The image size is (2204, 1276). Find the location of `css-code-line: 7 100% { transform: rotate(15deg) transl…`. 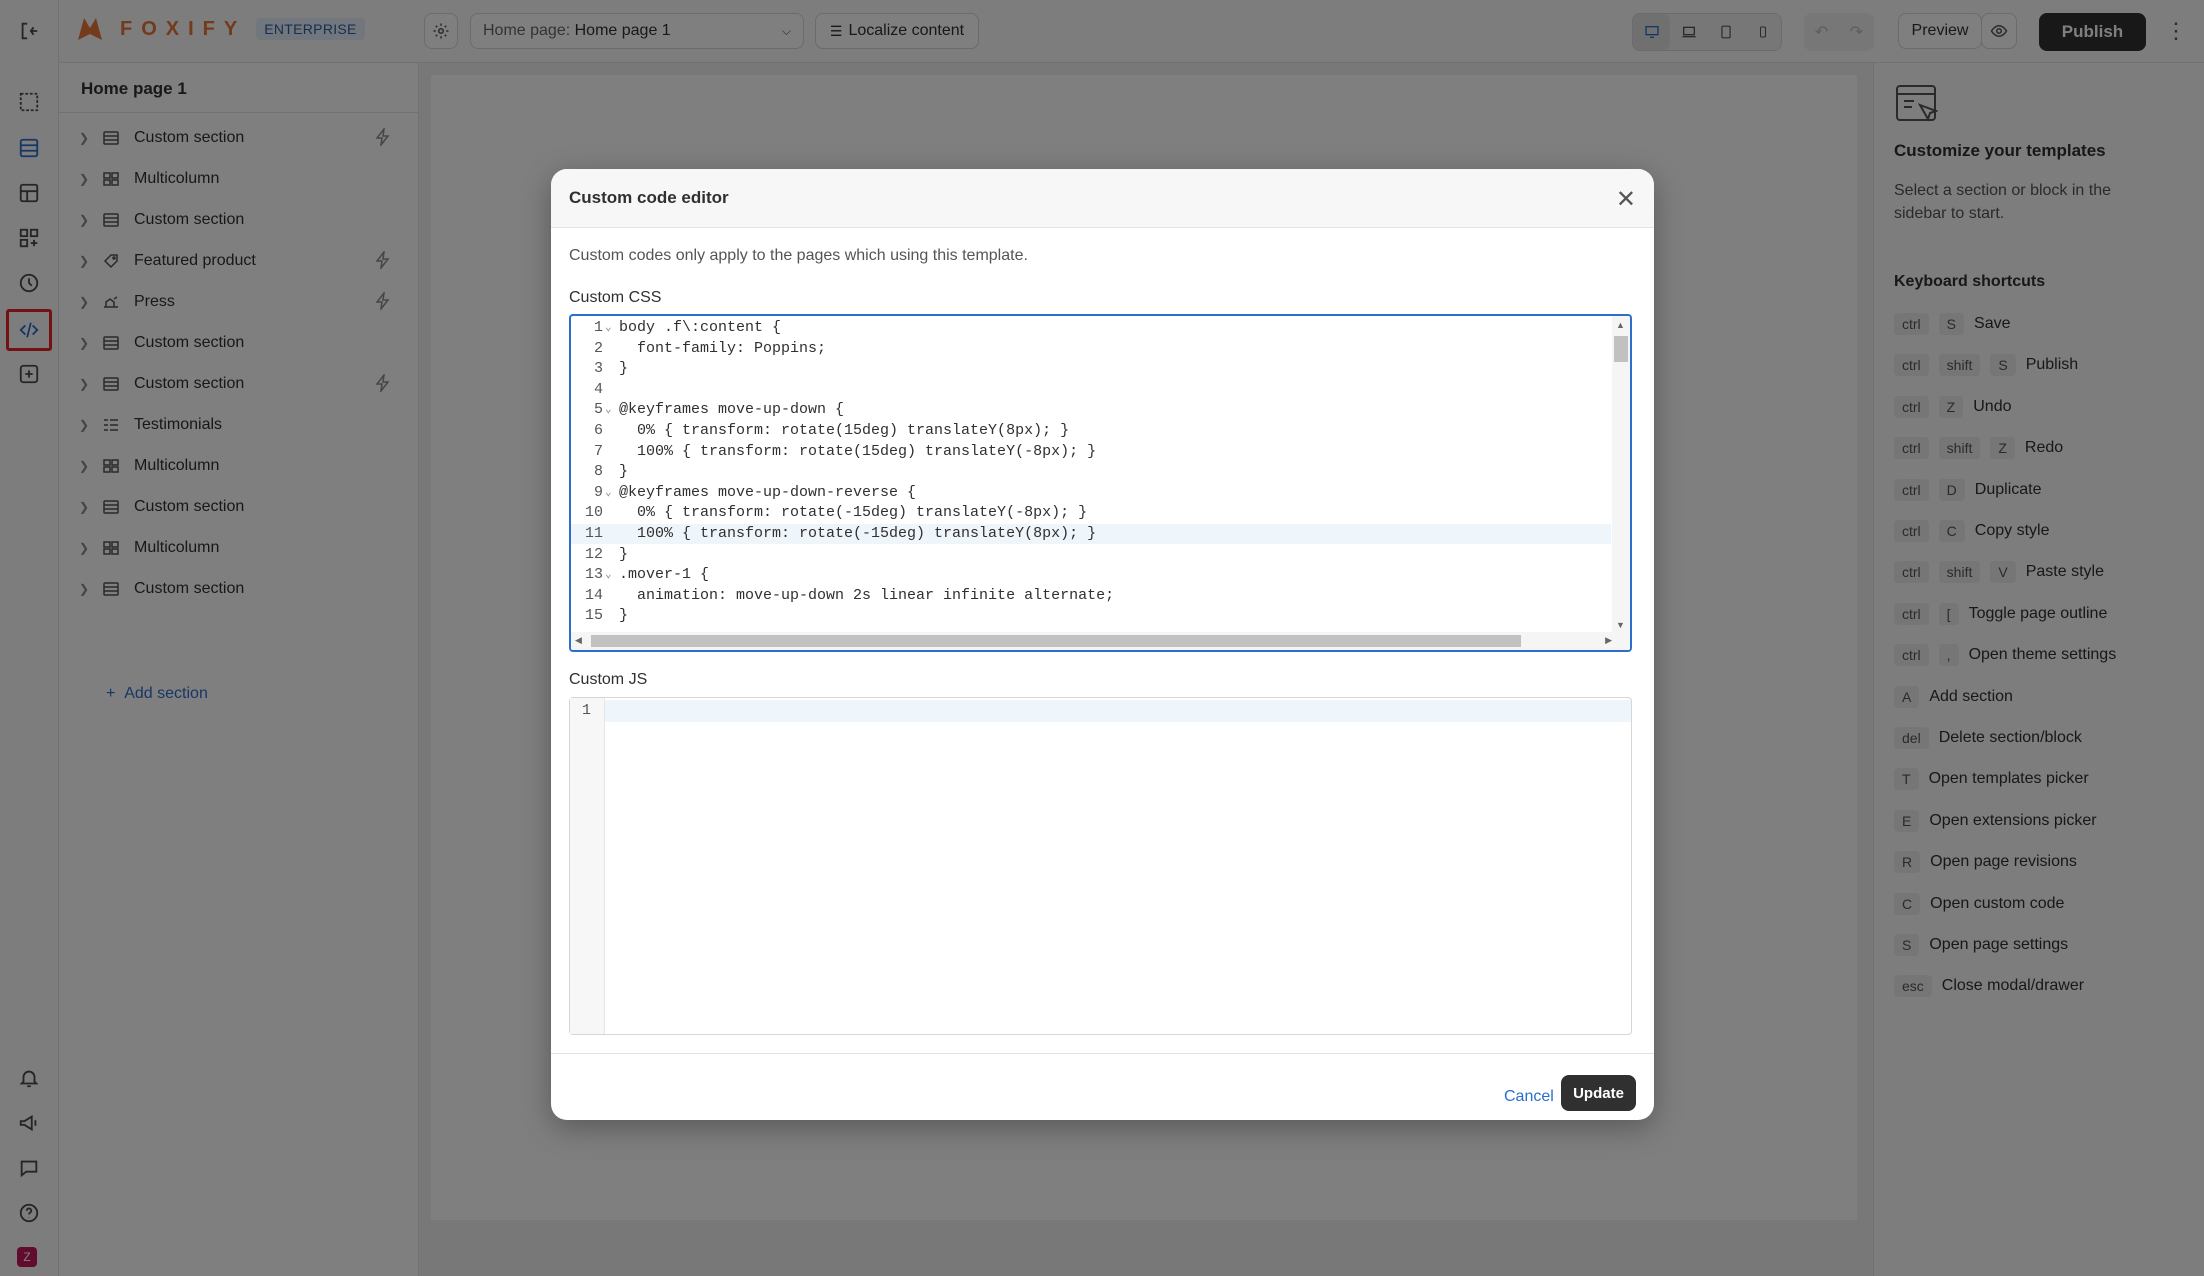

css-code-line: 7 100% { transform: rotate(15deg) transl… is located at coordinates (1091, 452).